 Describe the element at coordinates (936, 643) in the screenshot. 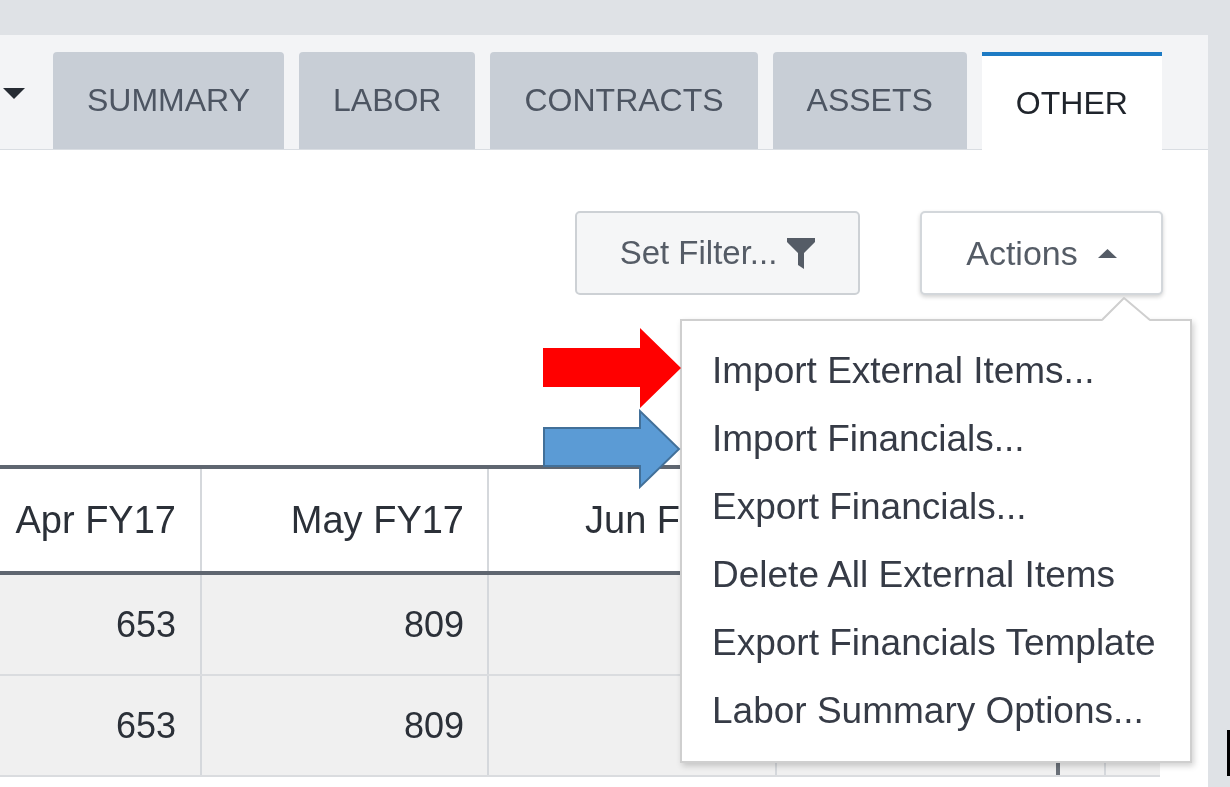

I see `menu-item: Export Financials Template` at that location.